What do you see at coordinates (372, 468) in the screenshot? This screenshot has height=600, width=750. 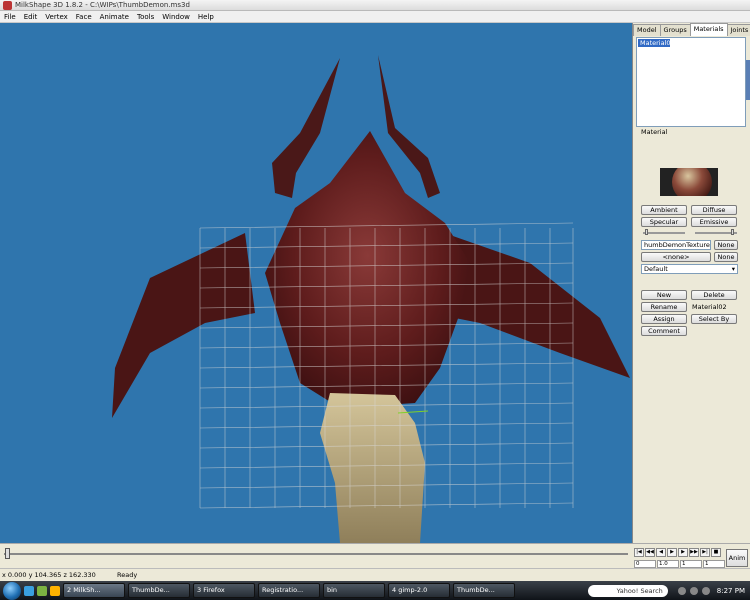 I see `tail` at bounding box center [372, 468].